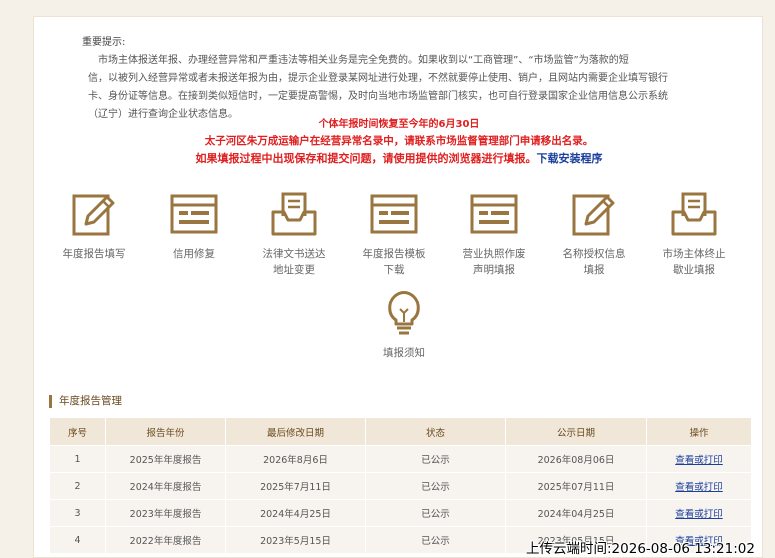 This screenshot has height=558, width=775. I want to click on tile-license-void-declaration: 营业执照作废 声明填报, so click(494, 234).